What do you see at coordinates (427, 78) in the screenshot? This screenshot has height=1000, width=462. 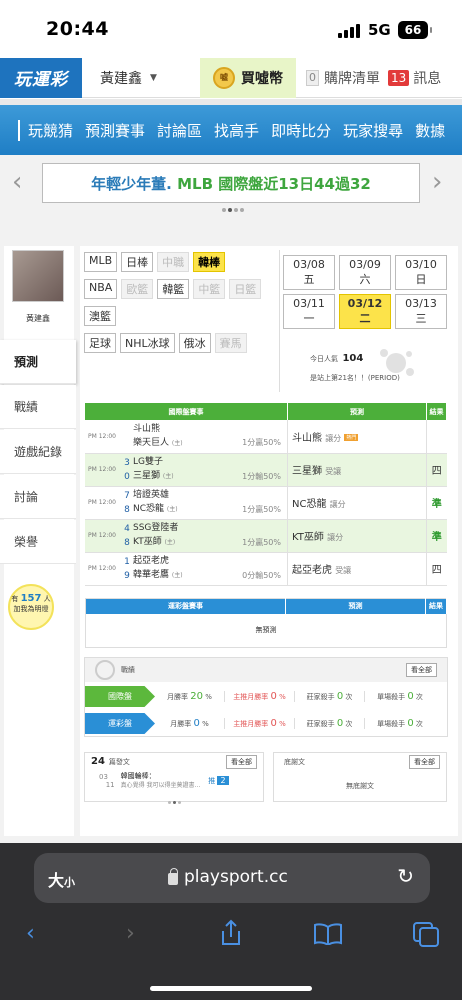 I see `messages-label: 訊息` at bounding box center [427, 78].